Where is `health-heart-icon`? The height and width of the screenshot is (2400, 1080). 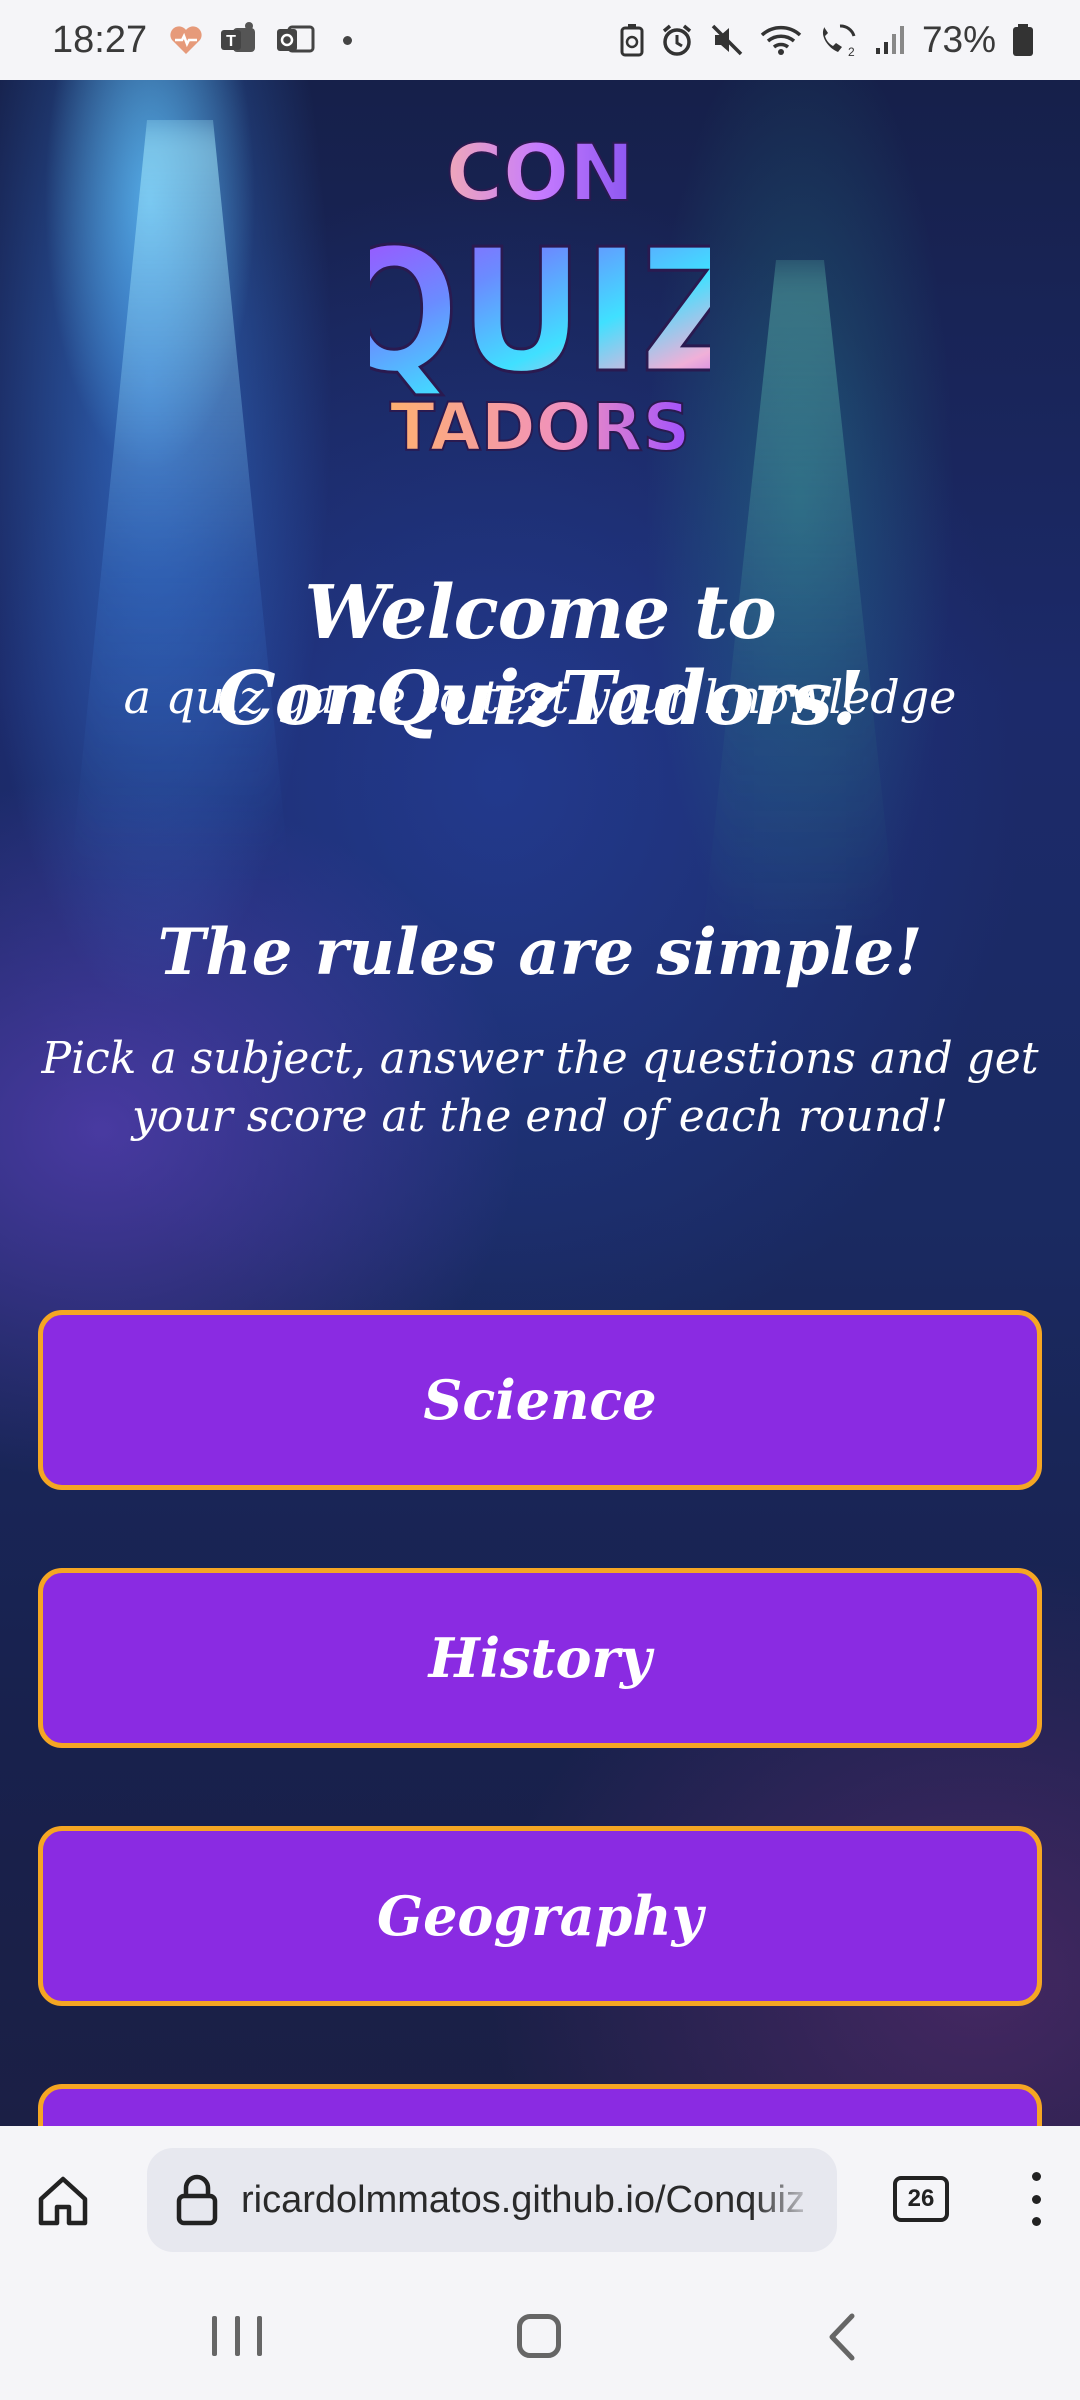
health-heart-icon is located at coordinates (186, 40).